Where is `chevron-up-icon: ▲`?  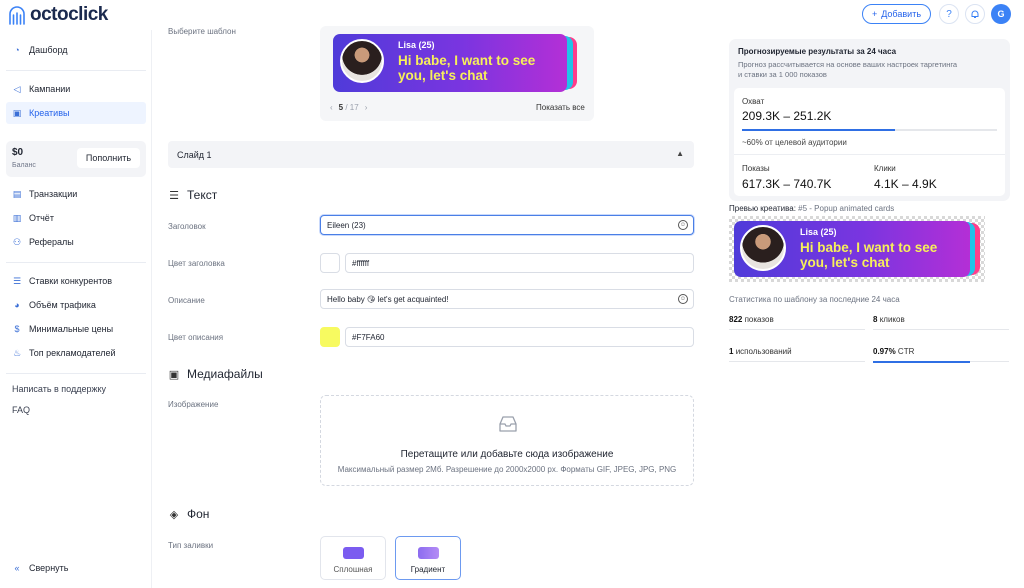
chevron-up-icon: ▲ is located at coordinates (680, 153).